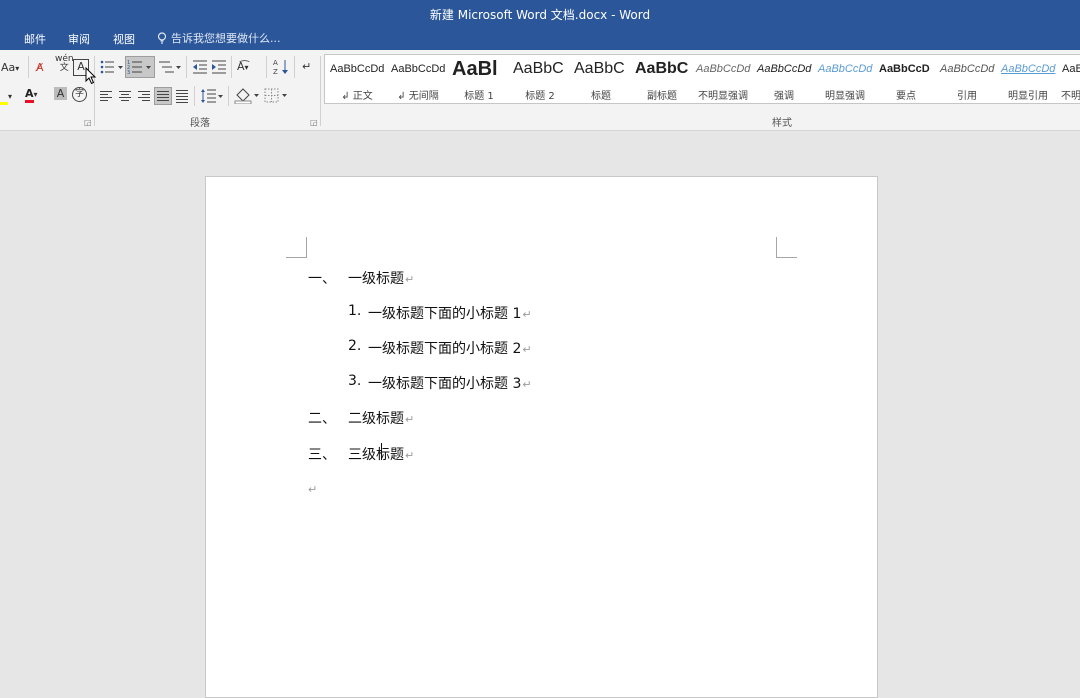 The width and height of the screenshot is (1080, 698). Describe the element at coordinates (212, 96) in the screenshot. I see `line-spacing-icon` at that location.